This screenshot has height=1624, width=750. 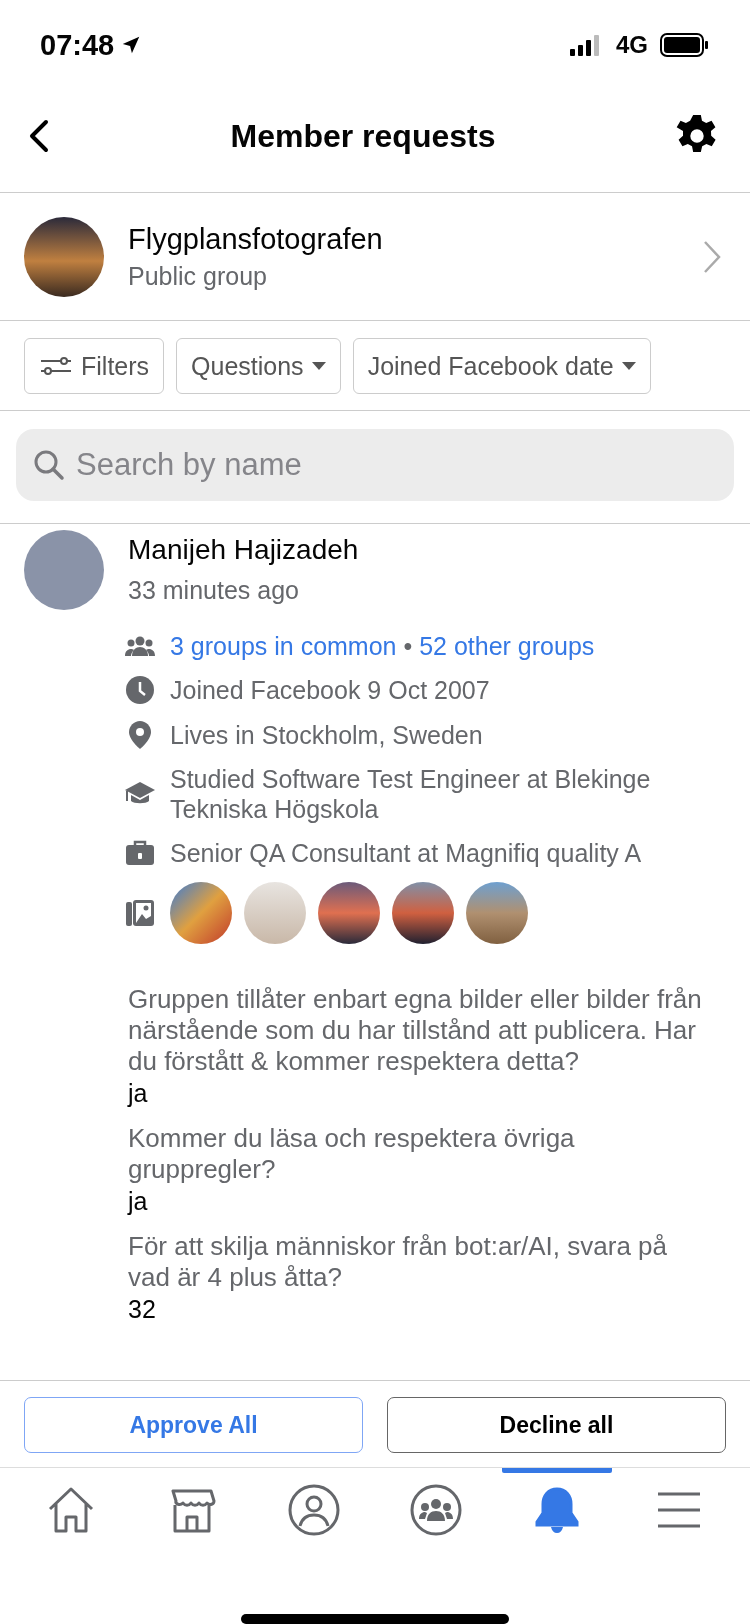 What do you see at coordinates (214, 590) in the screenshot?
I see `request-time: 33 minutes ago` at bounding box center [214, 590].